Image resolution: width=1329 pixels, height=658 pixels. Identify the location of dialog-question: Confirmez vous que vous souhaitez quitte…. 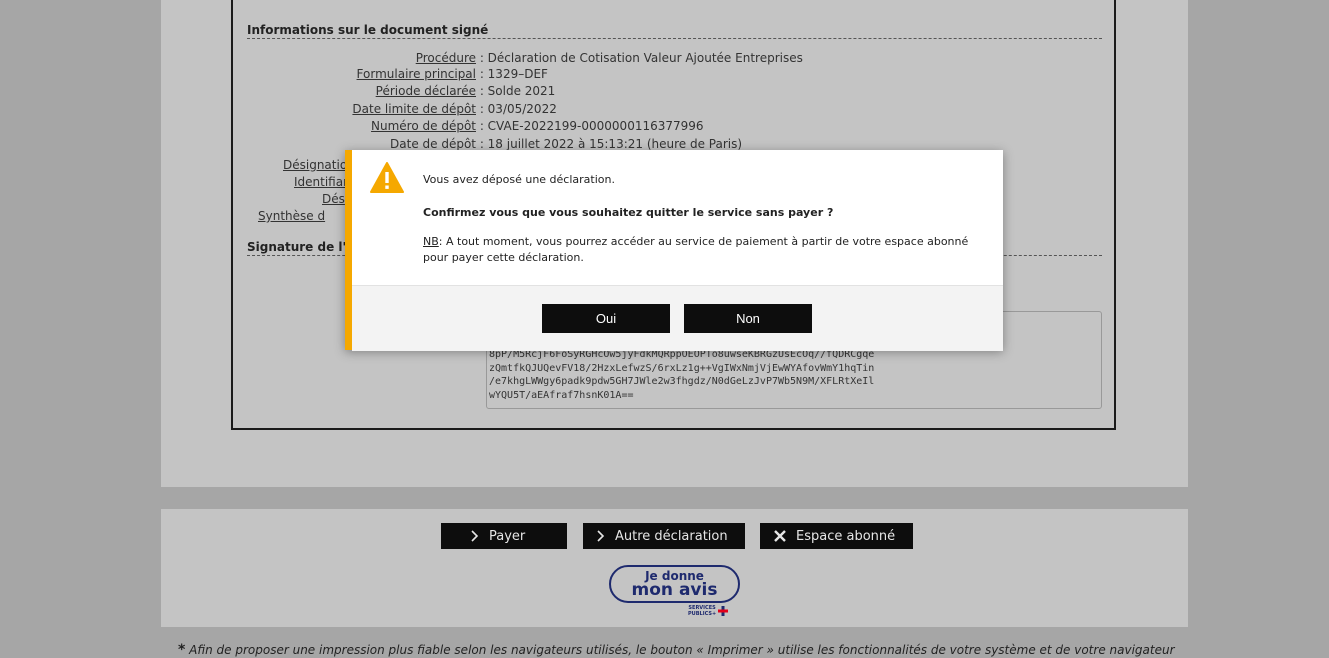
(628, 212).